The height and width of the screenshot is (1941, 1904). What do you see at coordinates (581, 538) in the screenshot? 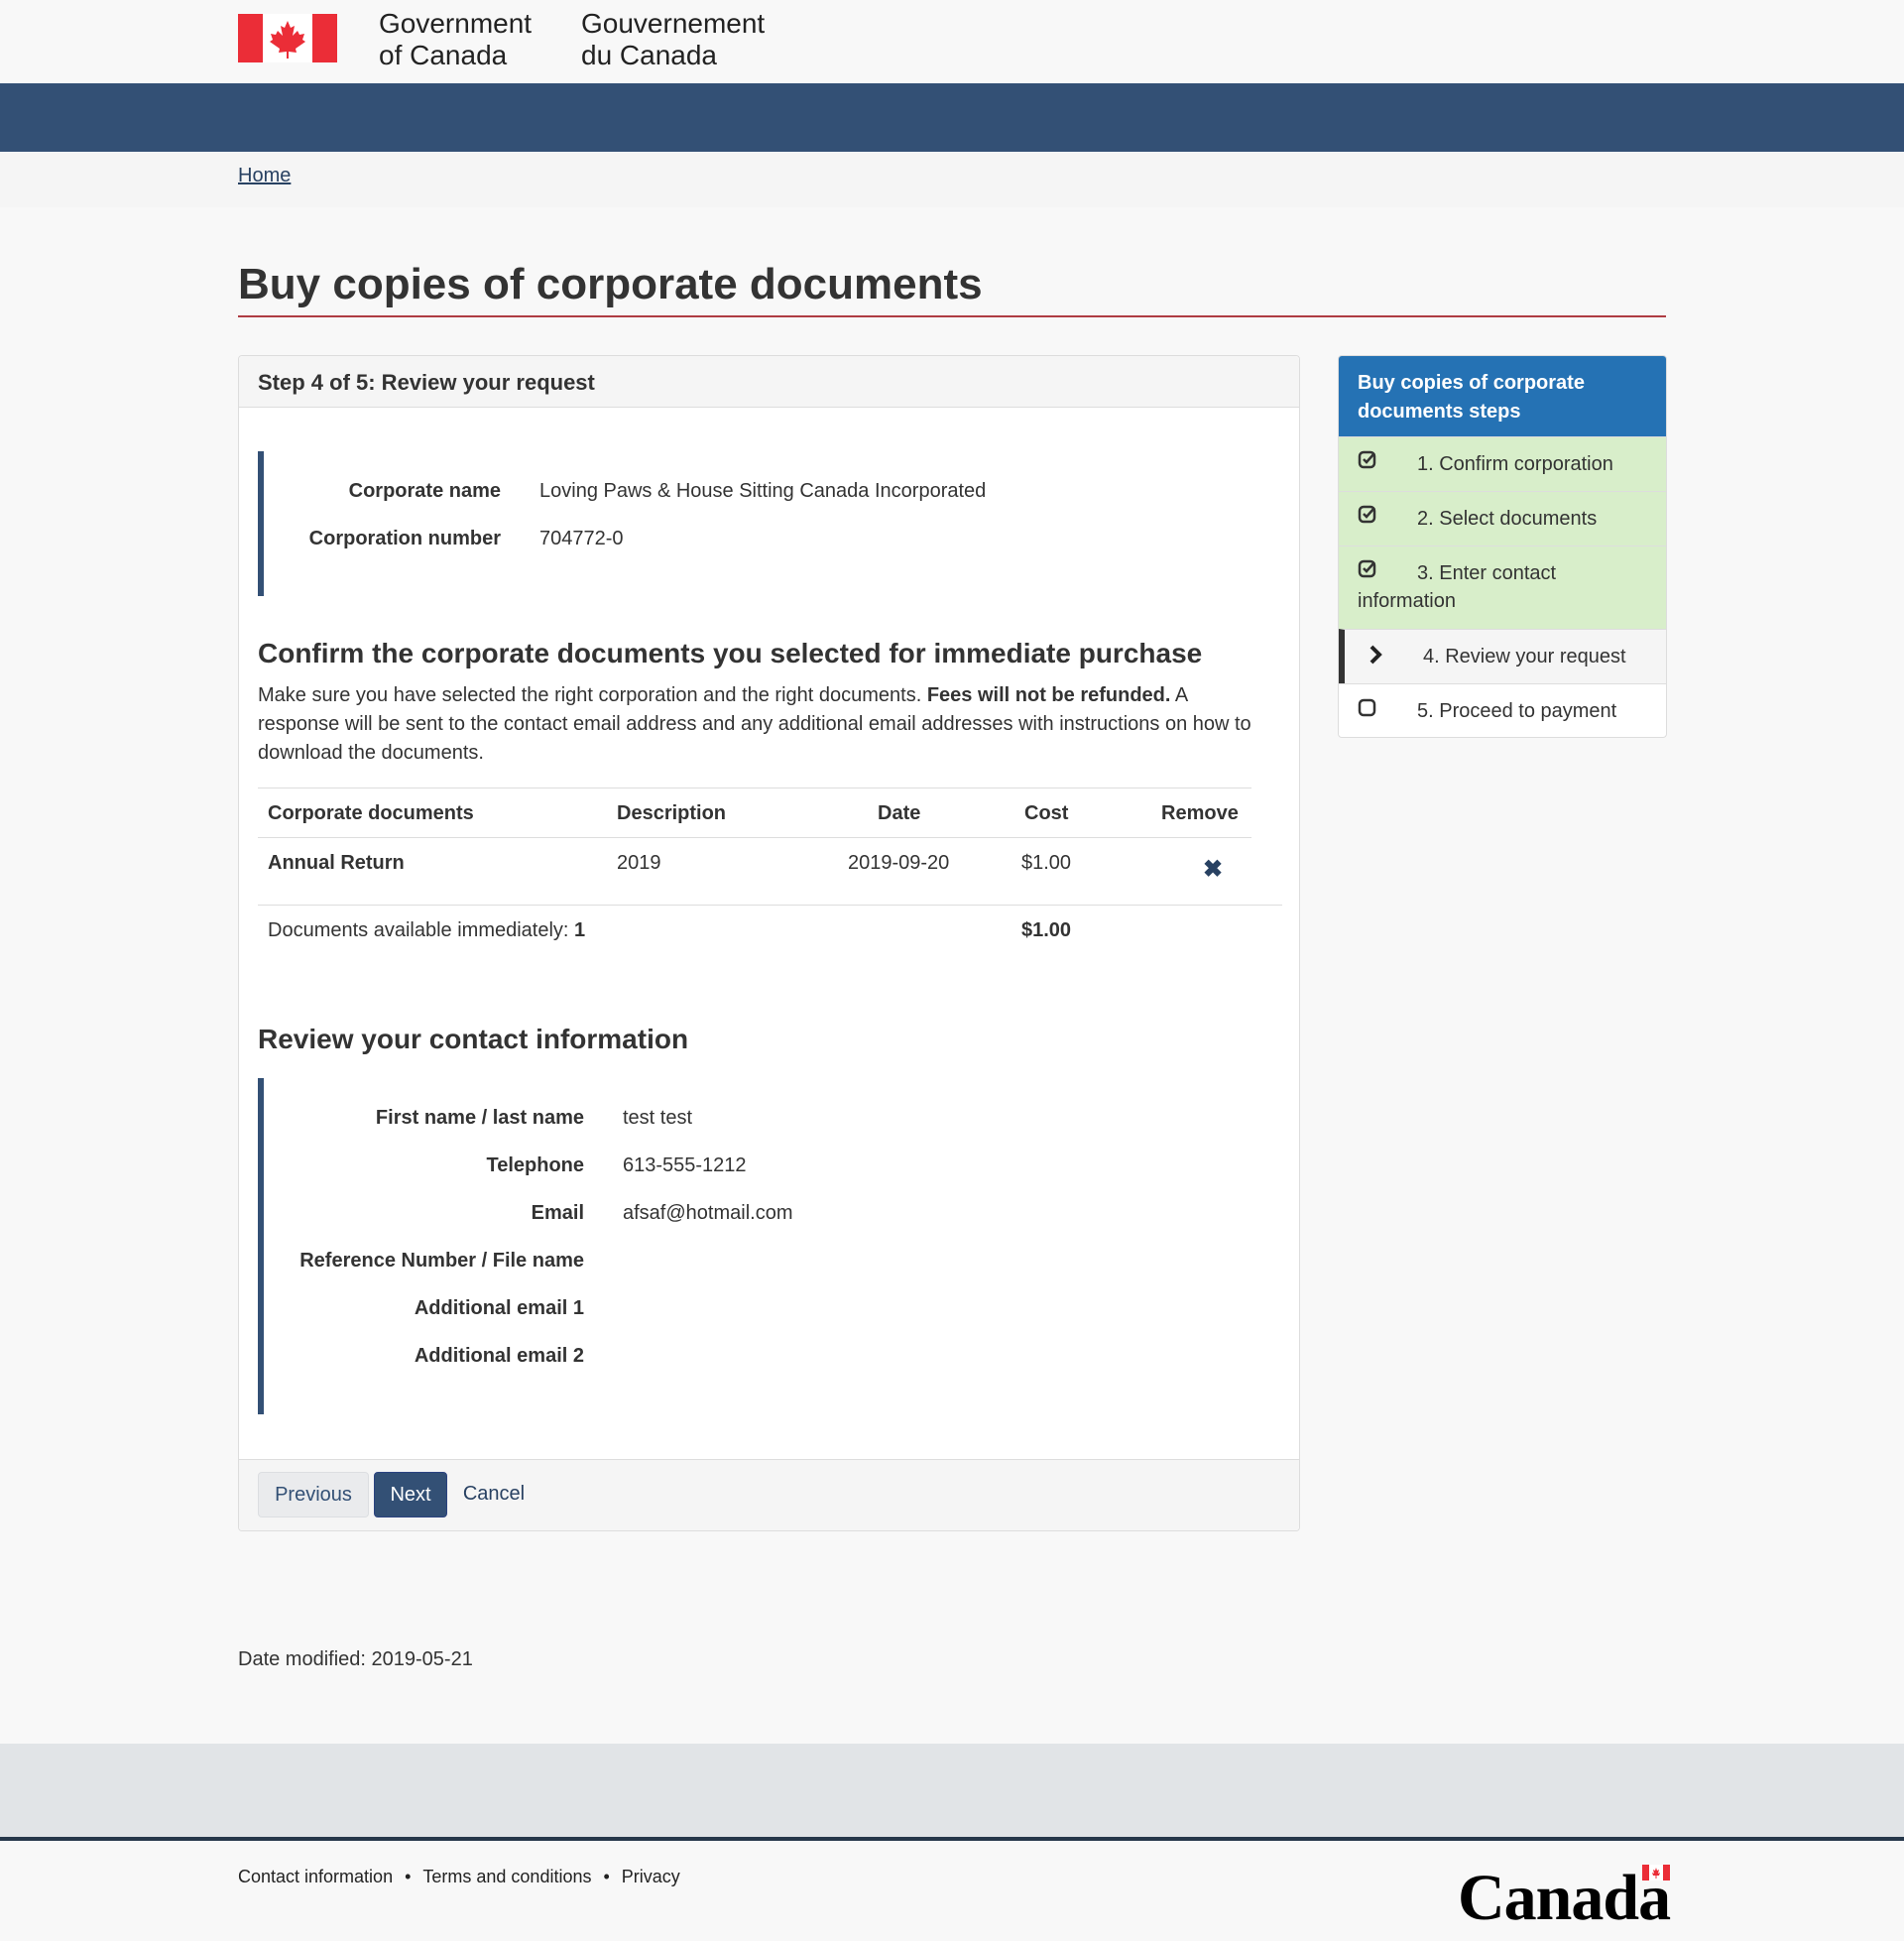
I see `corporation-number-value: 704772-0` at bounding box center [581, 538].